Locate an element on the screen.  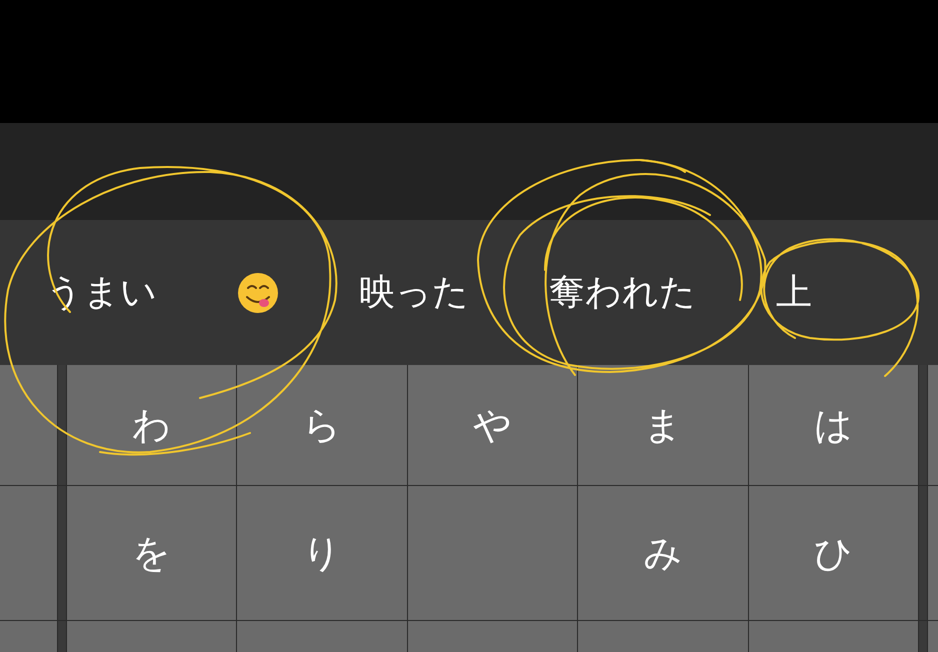
keyboard-key: み is located at coordinates (663, 553).